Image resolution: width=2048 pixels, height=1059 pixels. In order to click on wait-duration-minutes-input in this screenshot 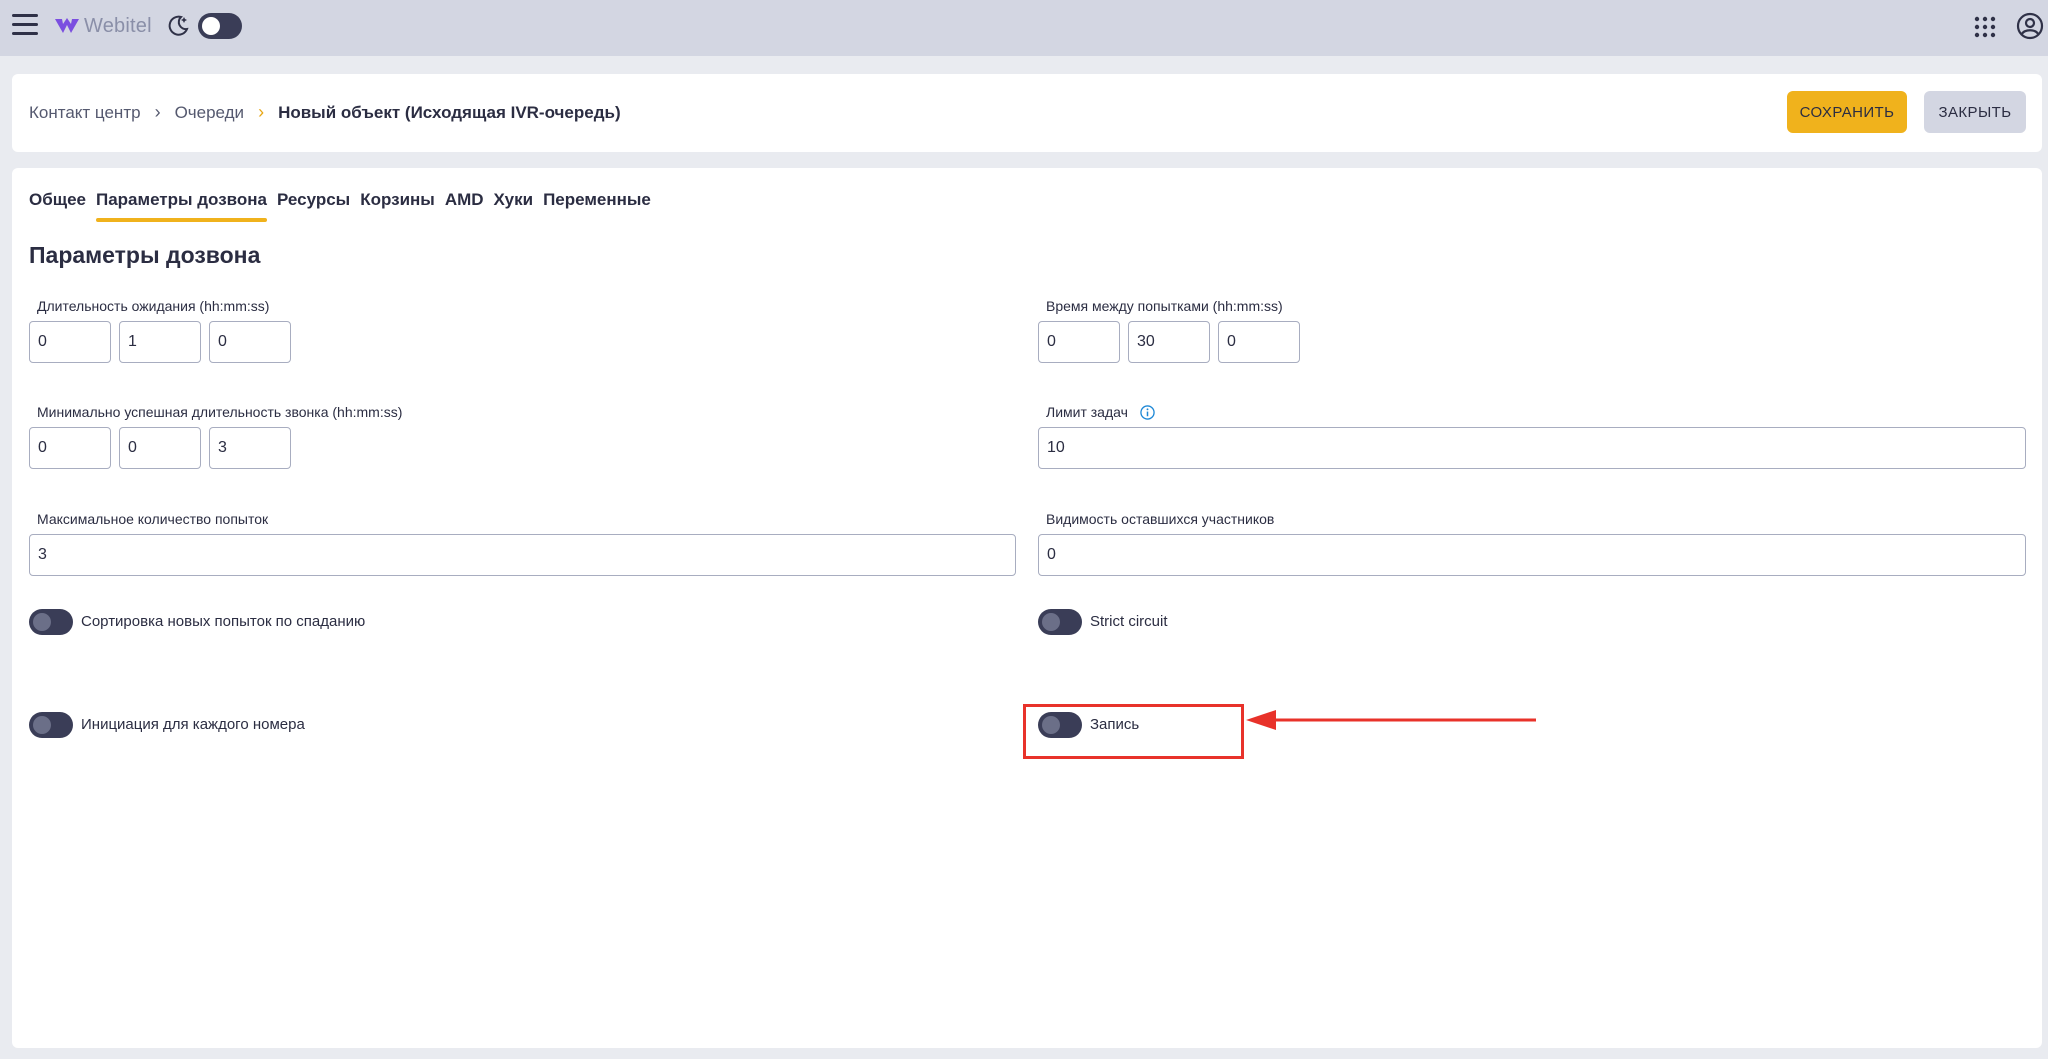, I will do `click(160, 342)`.